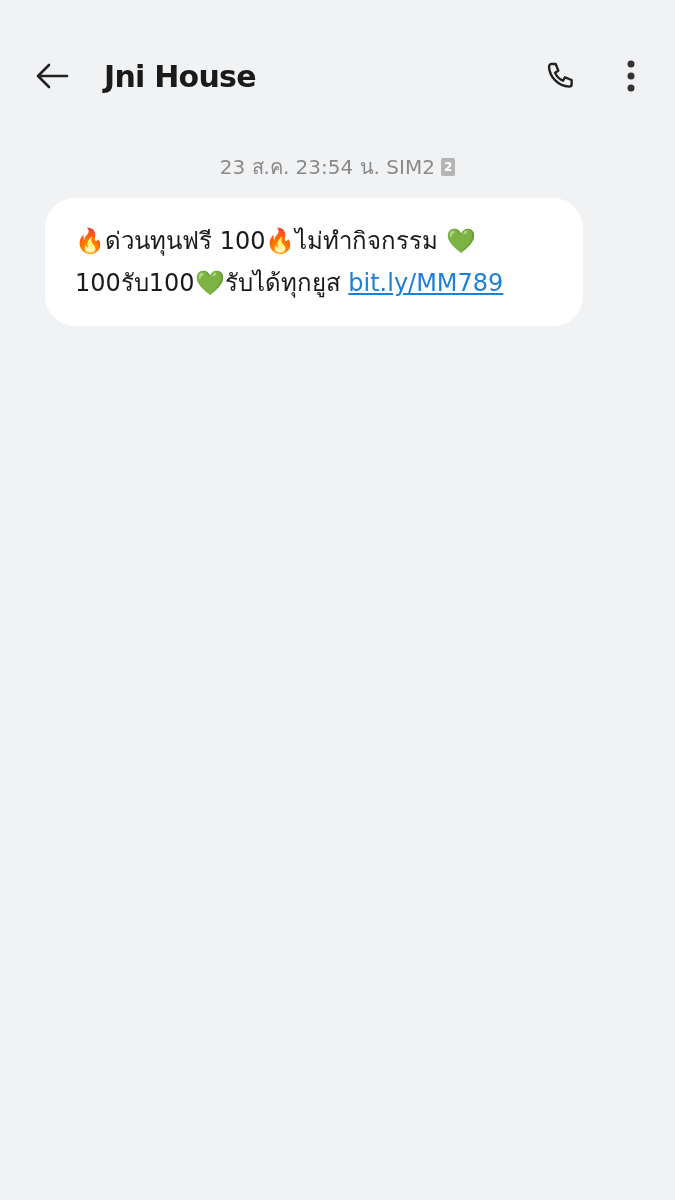  Describe the element at coordinates (52, 76) in the screenshot. I see `back-icon` at that location.